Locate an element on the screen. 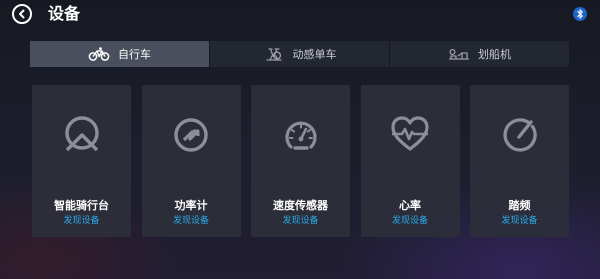 The width and height of the screenshot is (600, 279). device-name: 功率计 is located at coordinates (191, 205).